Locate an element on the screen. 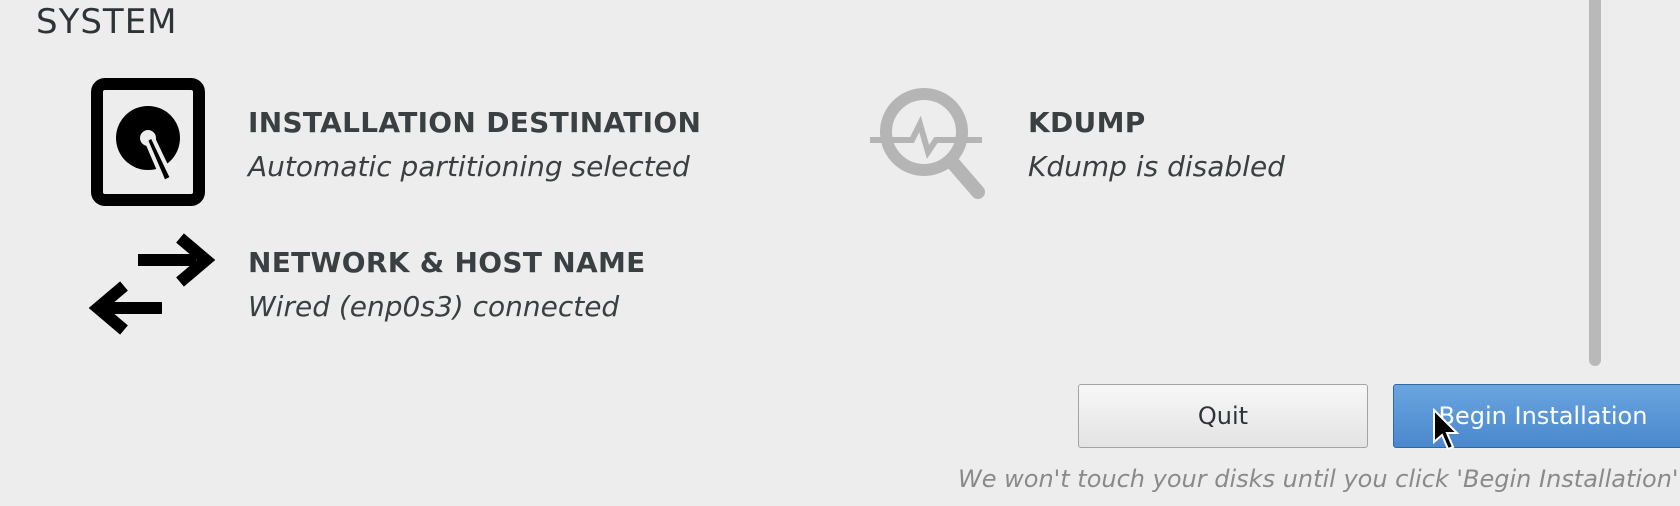  harddisk-icon is located at coordinates (148, 145).